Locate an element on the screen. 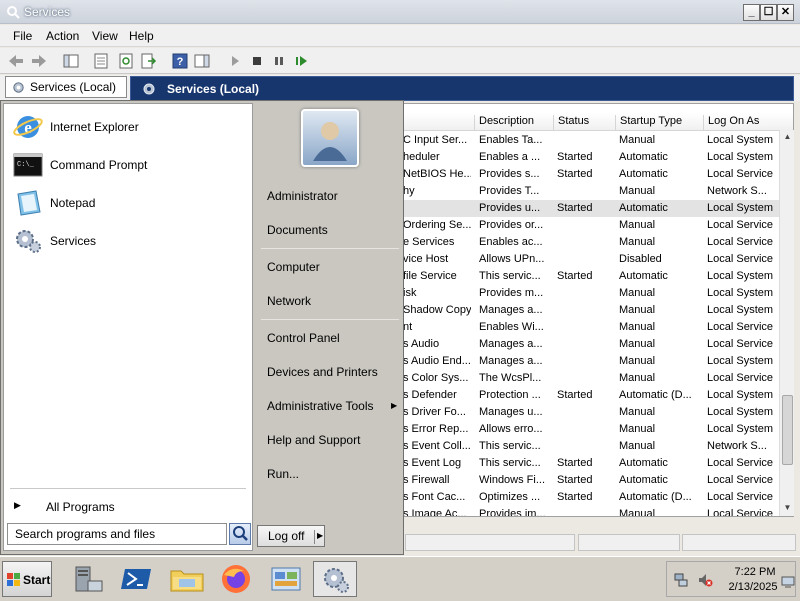  close-button: ✕ is located at coordinates (785, 12).